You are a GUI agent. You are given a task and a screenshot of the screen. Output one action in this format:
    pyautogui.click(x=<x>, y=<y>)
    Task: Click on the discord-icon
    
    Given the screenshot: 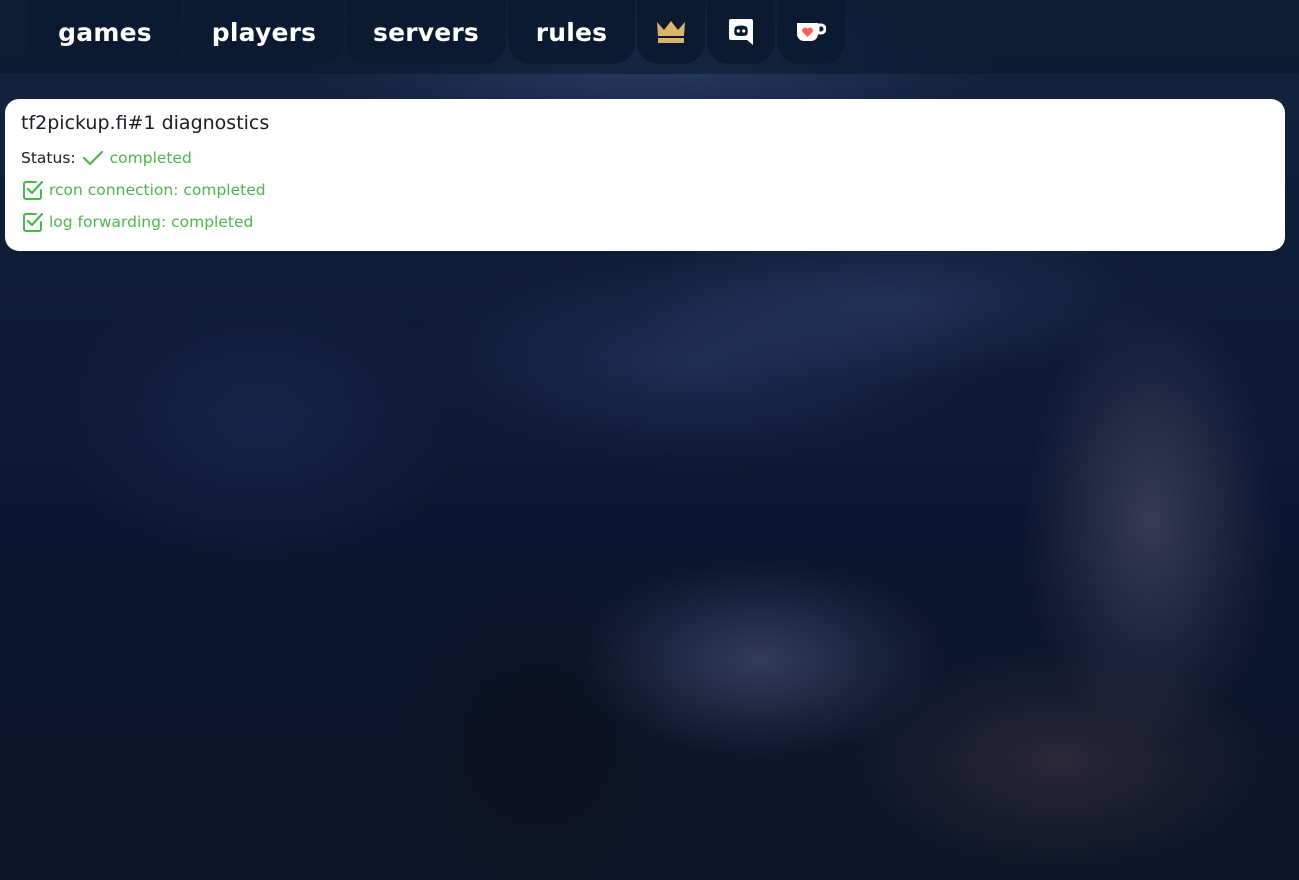 What is the action you would take?
    pyautogui.click(x=741, y=32)
    